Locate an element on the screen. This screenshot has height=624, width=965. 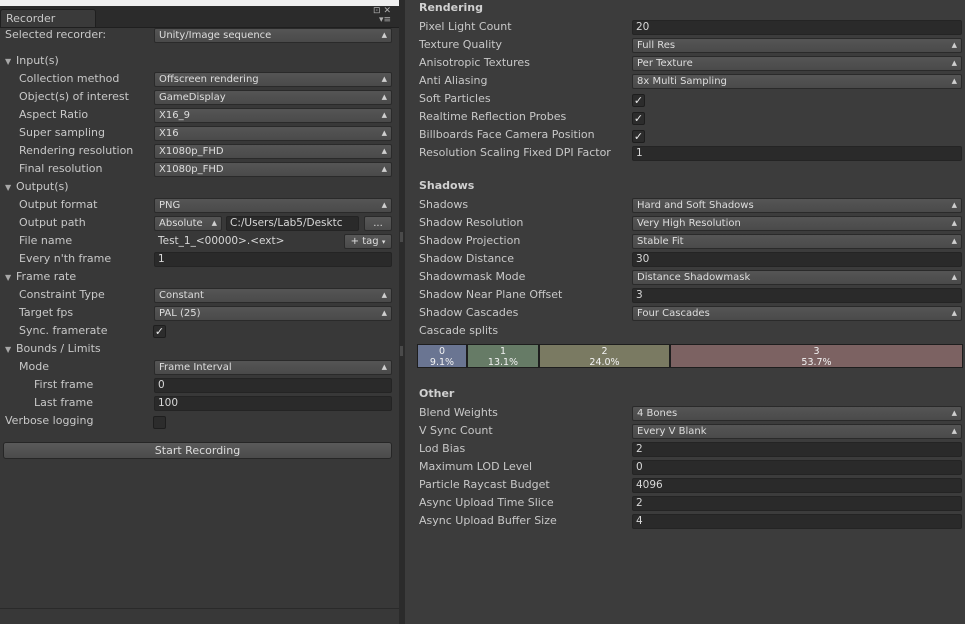
bounds-foldout: ▼ Bounds / Limits is located at coordinates (53, 348).